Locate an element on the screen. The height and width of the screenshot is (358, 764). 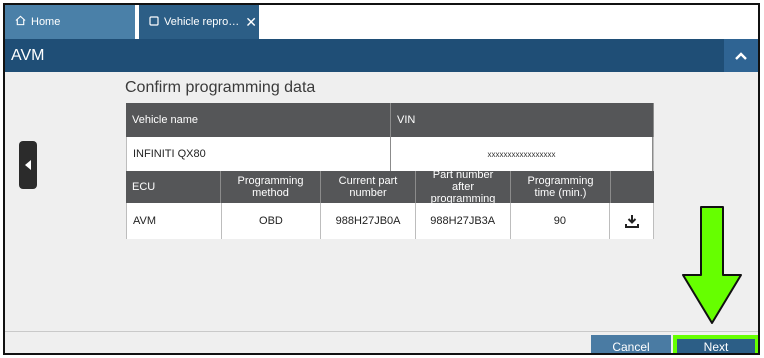
programming-time-value: 90 is located at coordinates (561, 221).